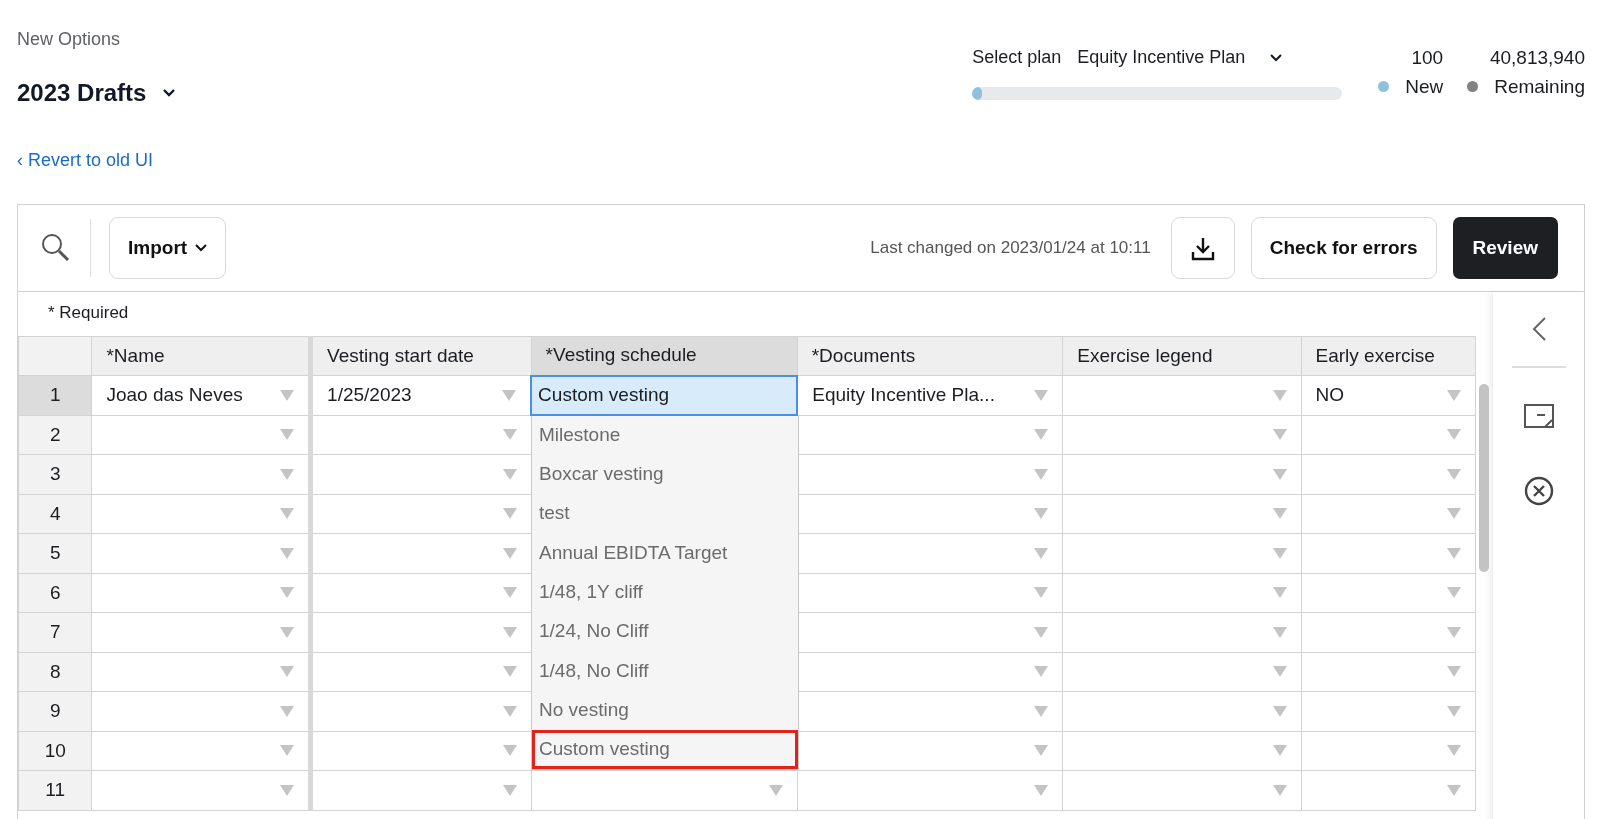 The image size is (1600, 819). What do you see at coordinates (1484, 477) in the screenshot?
I see `scrollbar` at bounding box center [1484, 477].